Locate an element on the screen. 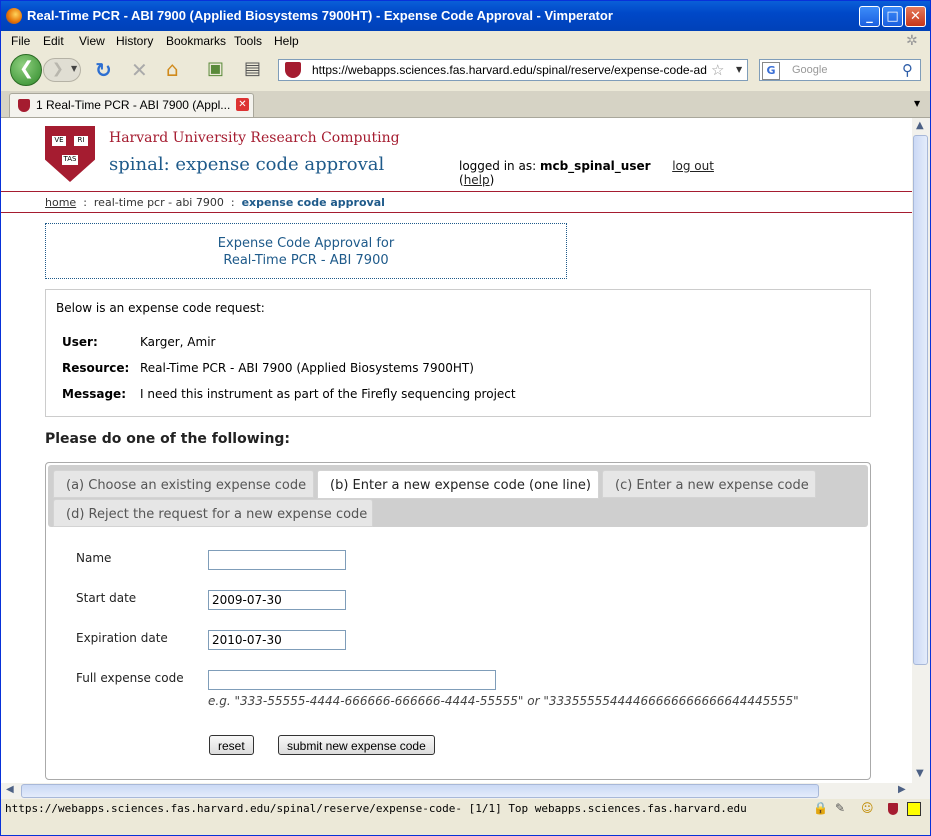 This screenshot has width=931, height=836. search-icon: ⚲ is located at coordinates (907, 70).